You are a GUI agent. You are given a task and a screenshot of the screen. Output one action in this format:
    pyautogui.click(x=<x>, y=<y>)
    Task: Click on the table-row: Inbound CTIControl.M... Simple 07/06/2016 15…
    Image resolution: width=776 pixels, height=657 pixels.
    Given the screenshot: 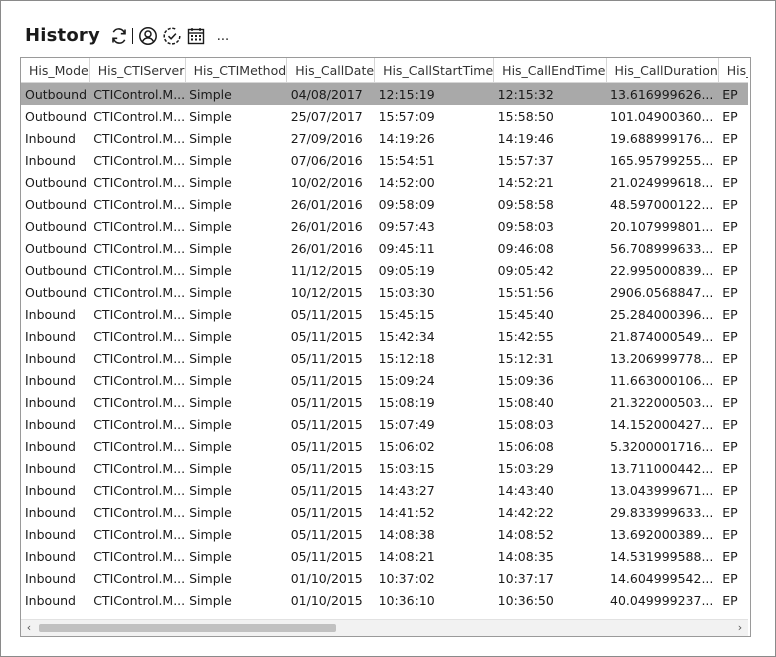 What is the action you would take?
    pyautogui.click(x=384, y=160)
    